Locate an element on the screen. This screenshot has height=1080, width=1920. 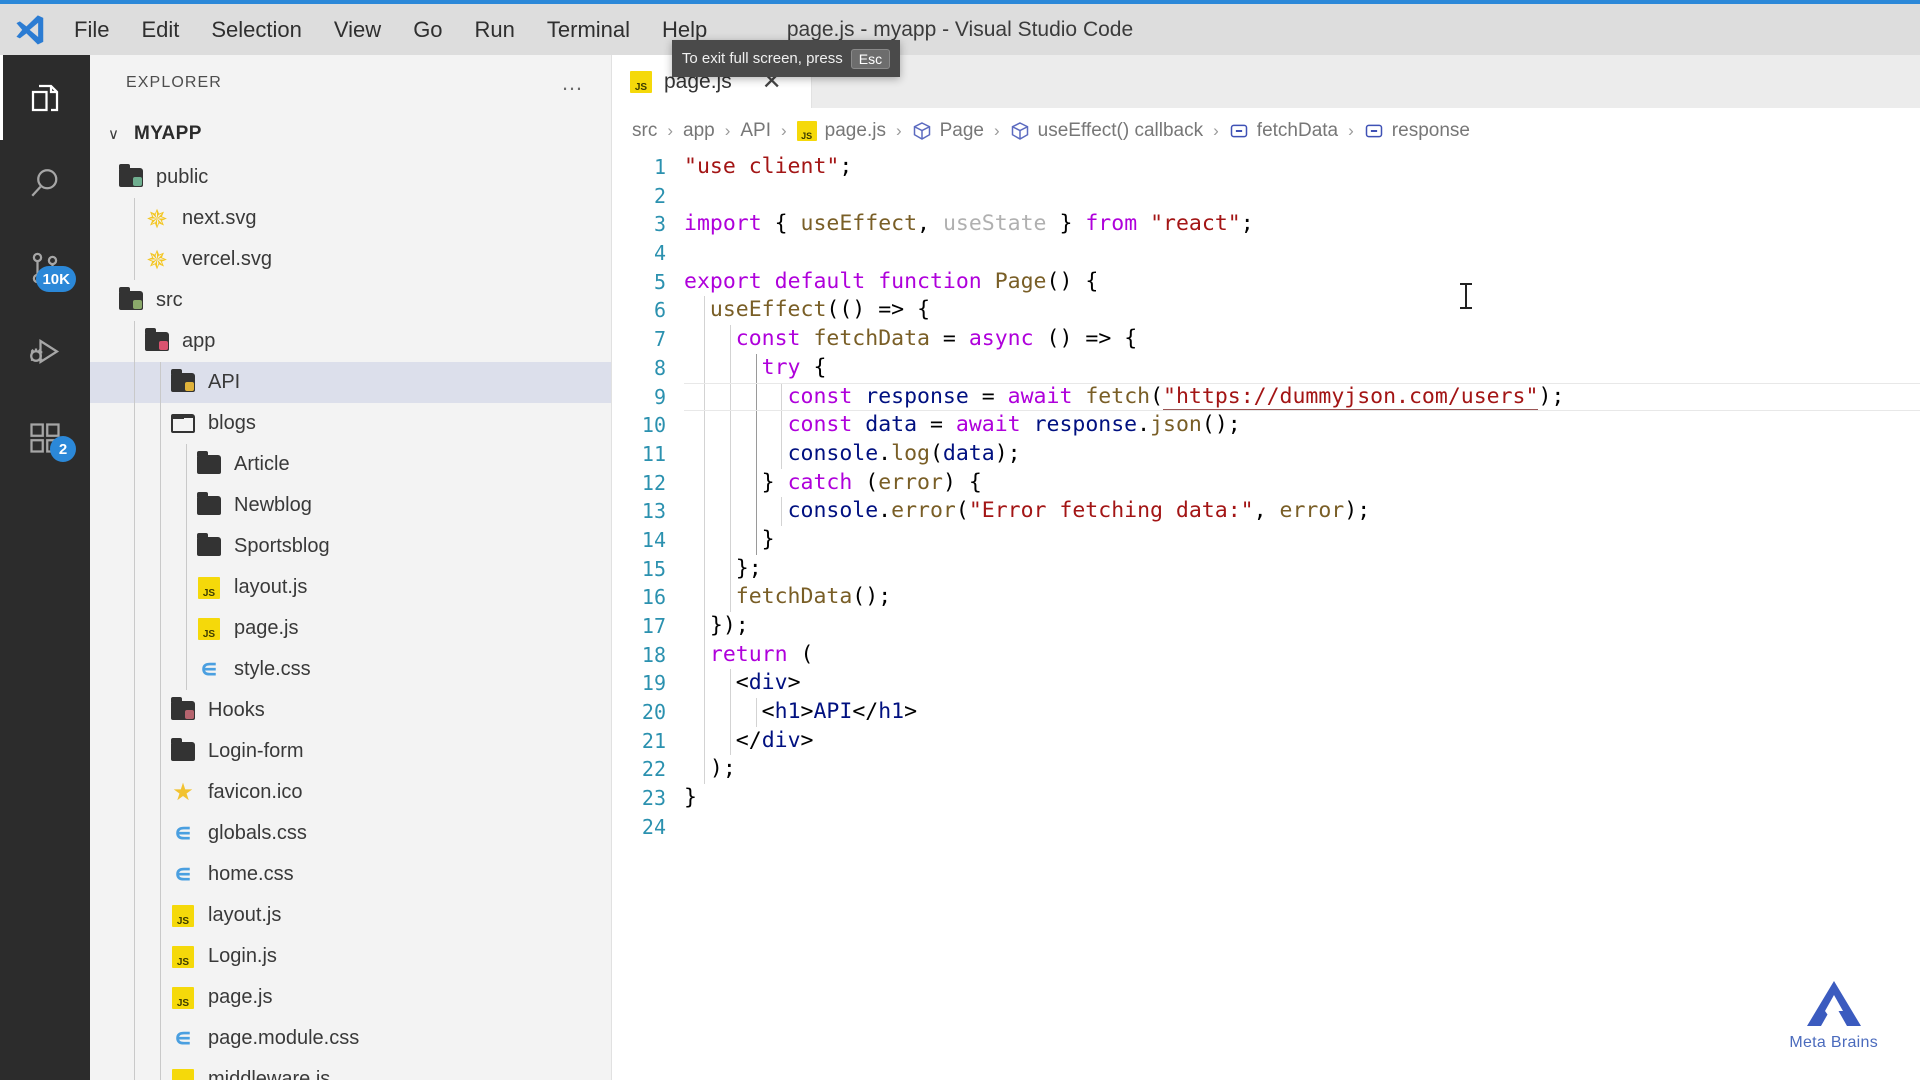
code-line: 17 }); is located at coordinates (1266, 626).